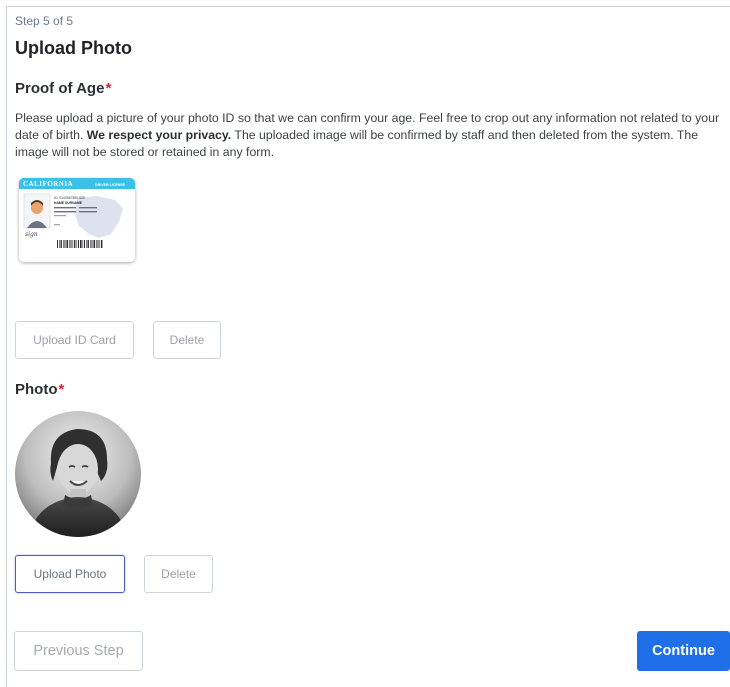 The height and width of the screenshot is (687, 730). Describe the element at coordinates (74, 340) in the screenshot. I see `upload-id-card-button: Upload ID Card` at that location.